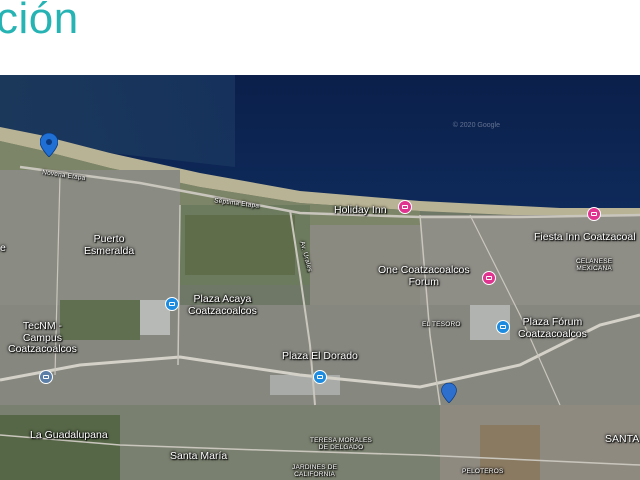 This screenshot has height=480, width=640. Describe the element at coordinates (476, 125) in the screenshot. I see `map-copyright: © 2020 Google` at that location.